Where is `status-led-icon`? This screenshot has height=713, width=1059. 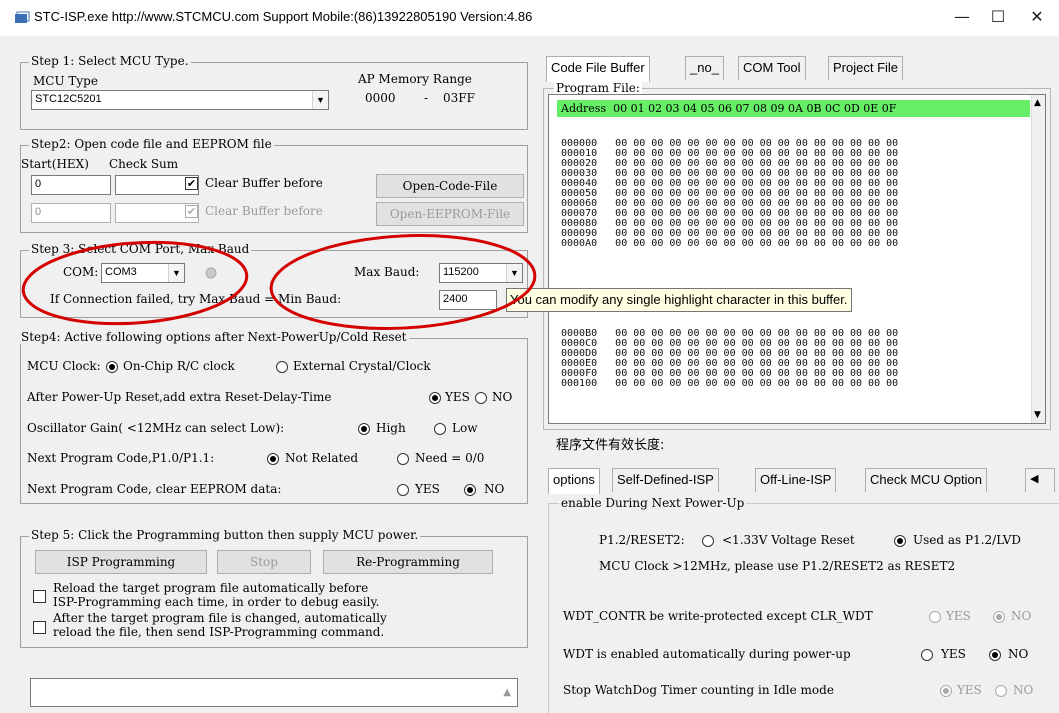 status-led-icon is located at coordinates (211, 273).